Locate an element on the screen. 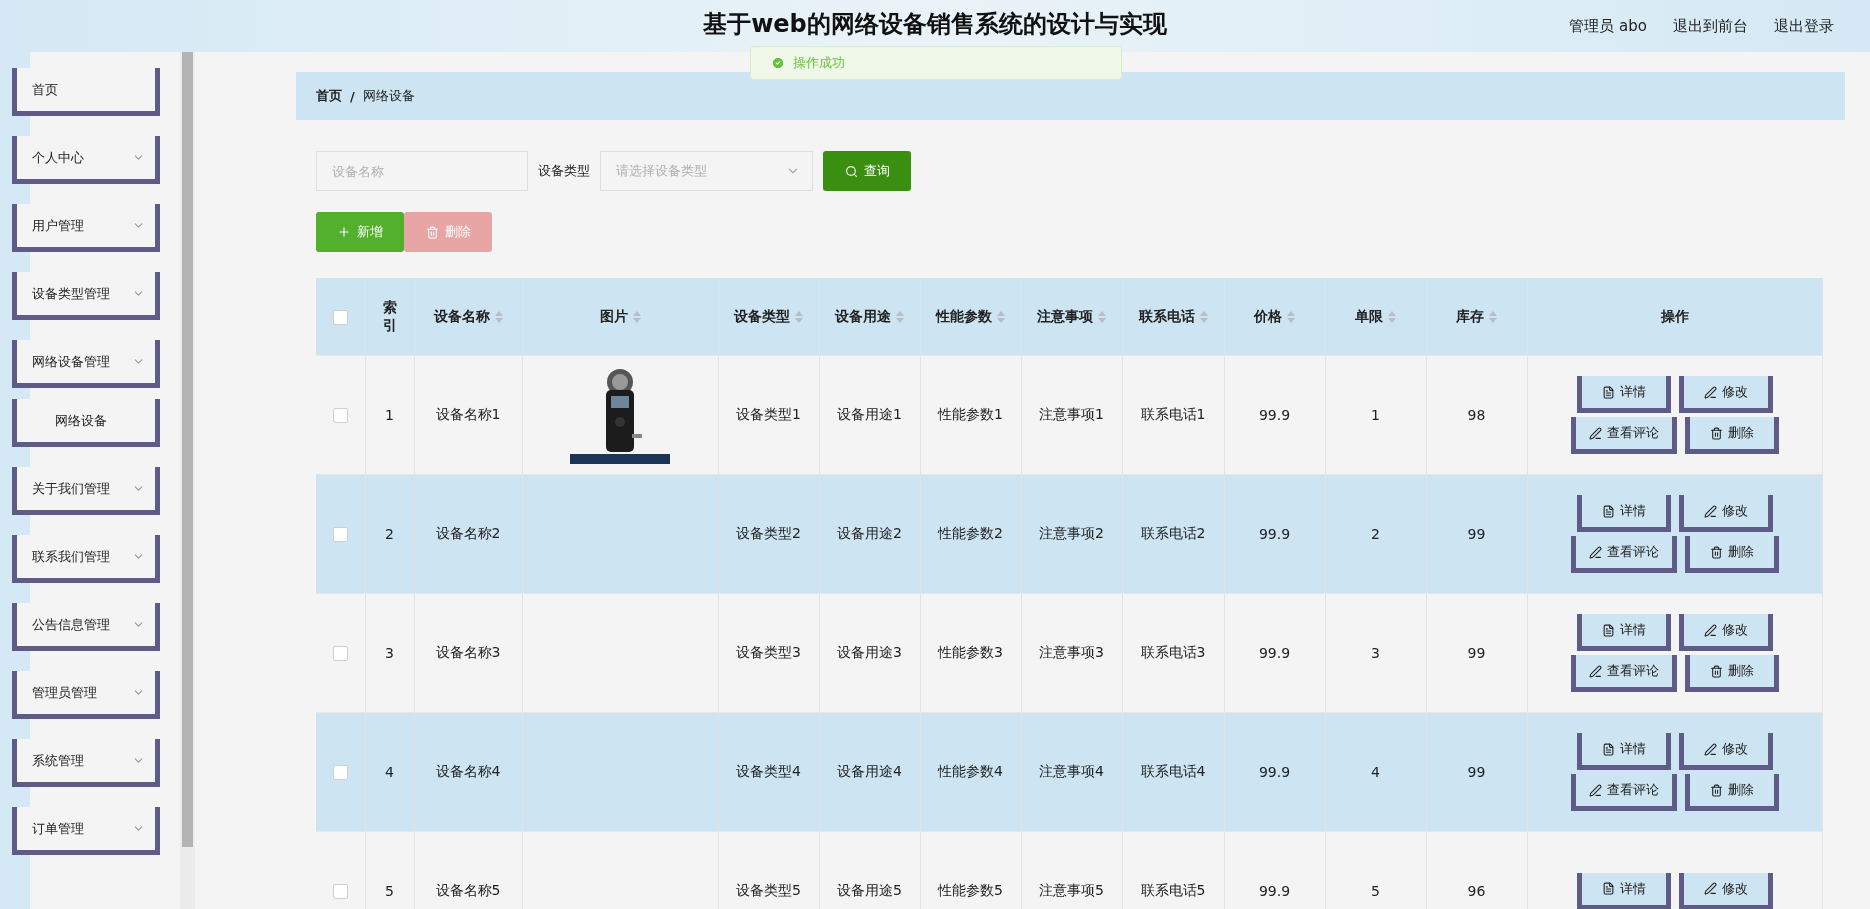 The image size is (1870, 909). sidebar-item: 个人中心 is located at coordinates (86, 160).